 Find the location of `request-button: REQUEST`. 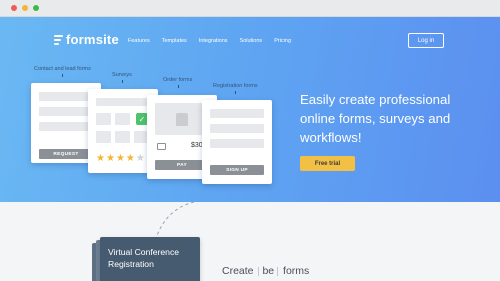

request-button: REQUEST is located at coordinates (66, 154).